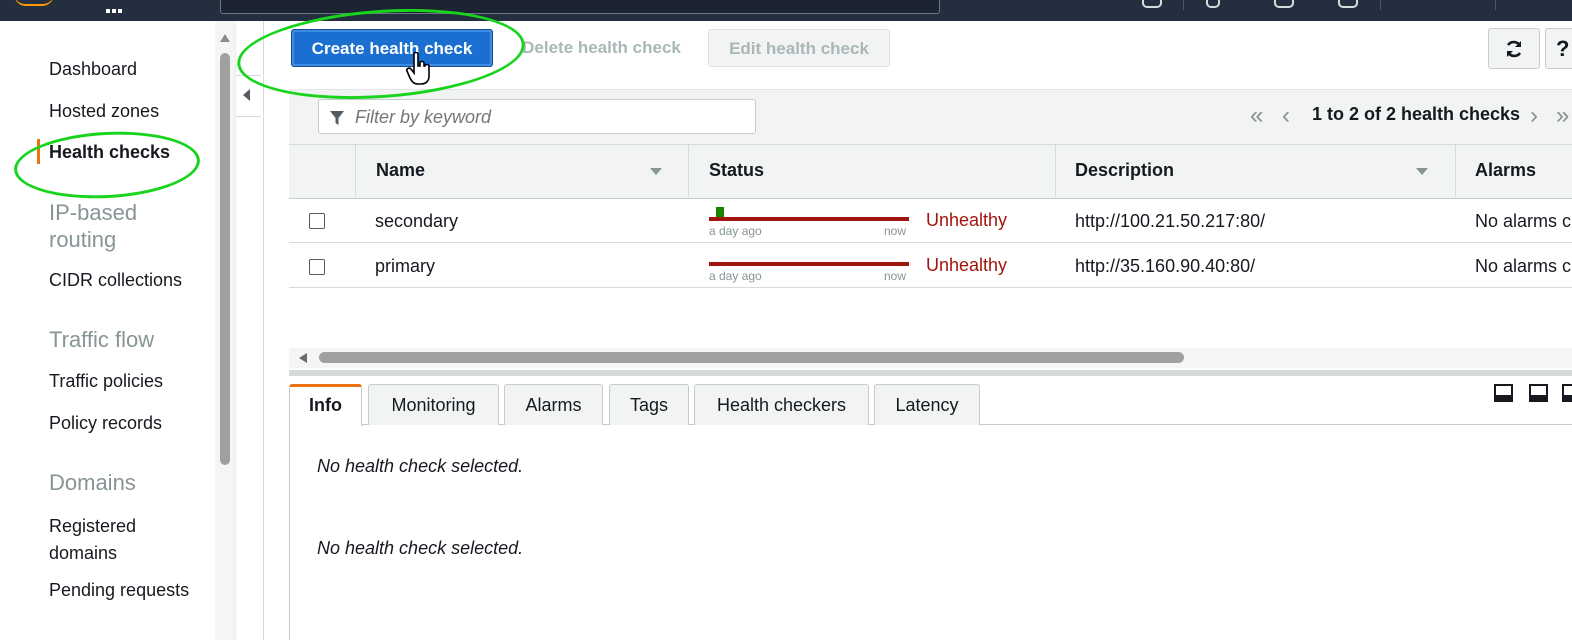  I want to click on filter-funnel-icon, so click(337, 118).